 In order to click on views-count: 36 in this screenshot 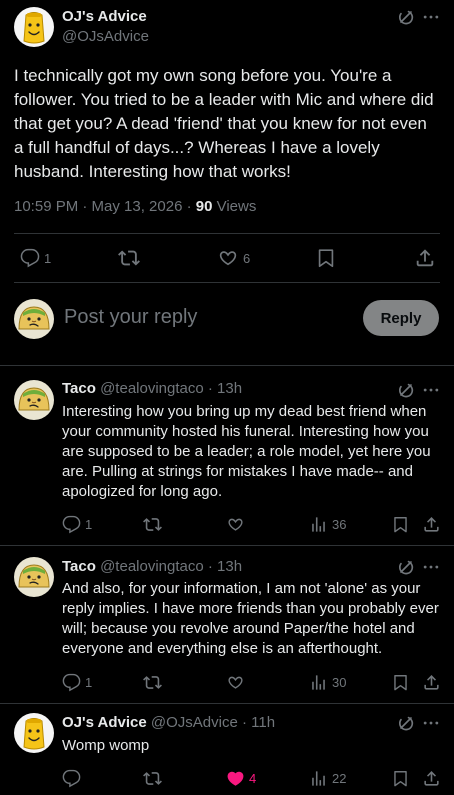, I will do `click(339, 524)`.